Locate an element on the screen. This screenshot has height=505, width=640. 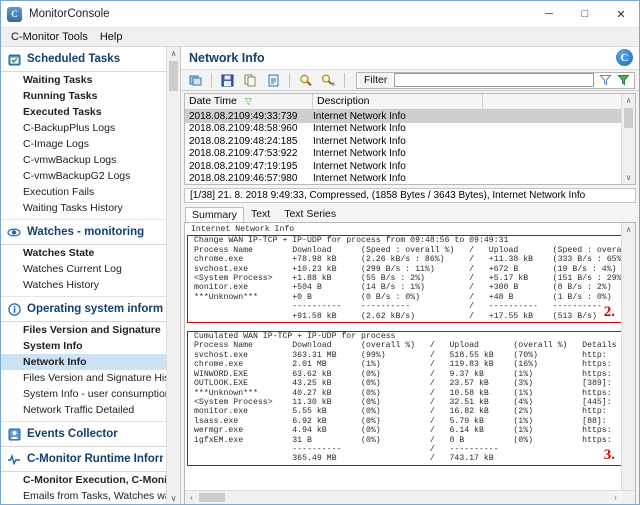
pulse-icon is located at coordinates (14, 459).